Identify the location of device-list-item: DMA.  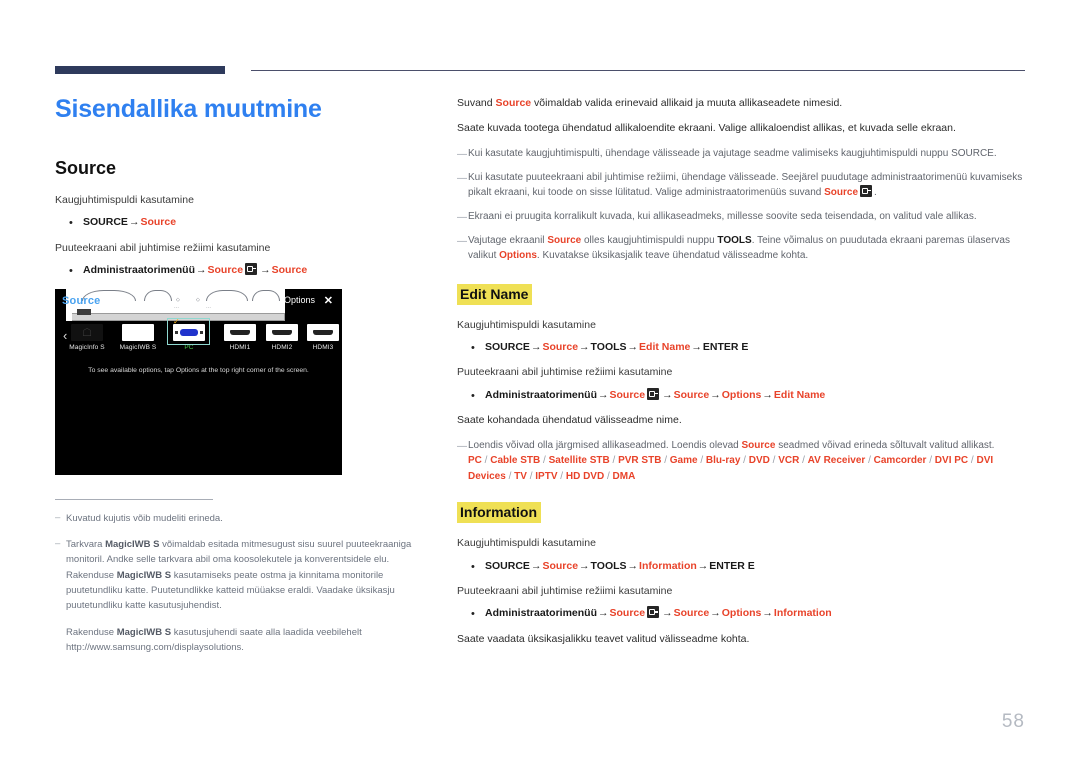
(624, 476).